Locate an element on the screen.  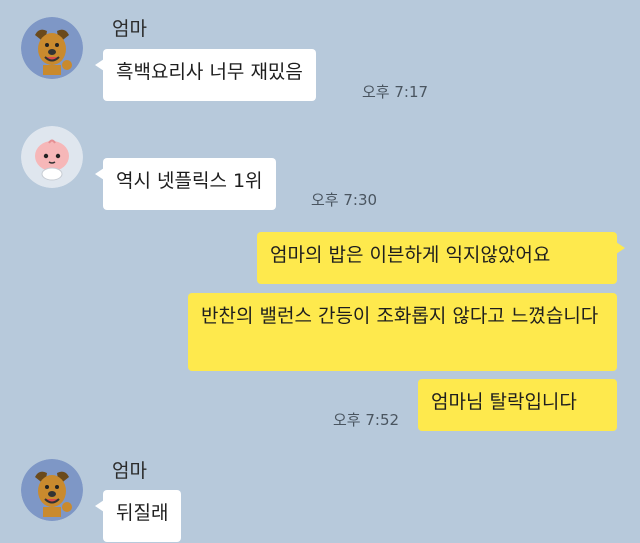
message-bubble: 엄마님 탈락입니다 is located at coordinates (517, 405).